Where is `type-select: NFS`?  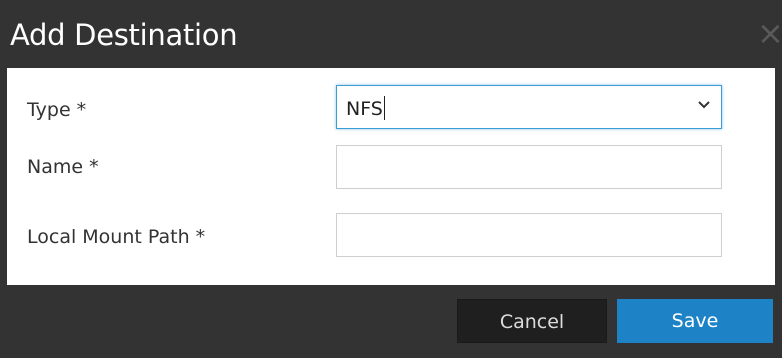
type-select: NFS is located at coordinates (529, 107).